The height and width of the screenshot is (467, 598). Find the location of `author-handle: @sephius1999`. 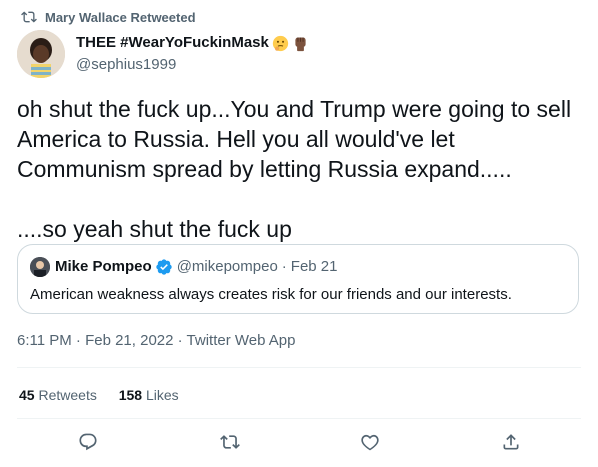

author-handle: @sephius1999 is located at coordinates (192, 65).